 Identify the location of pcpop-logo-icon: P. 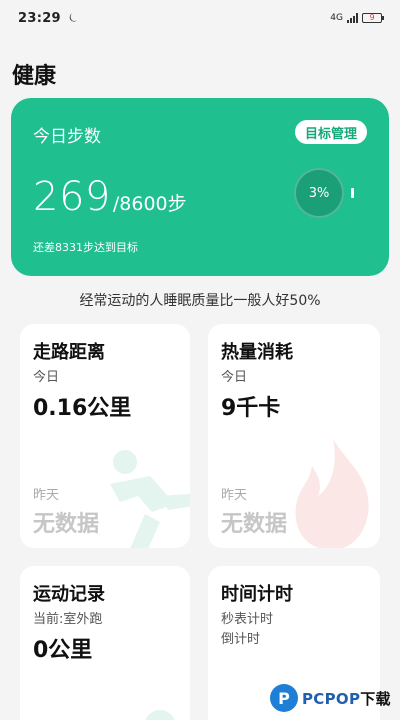
(284, 698).